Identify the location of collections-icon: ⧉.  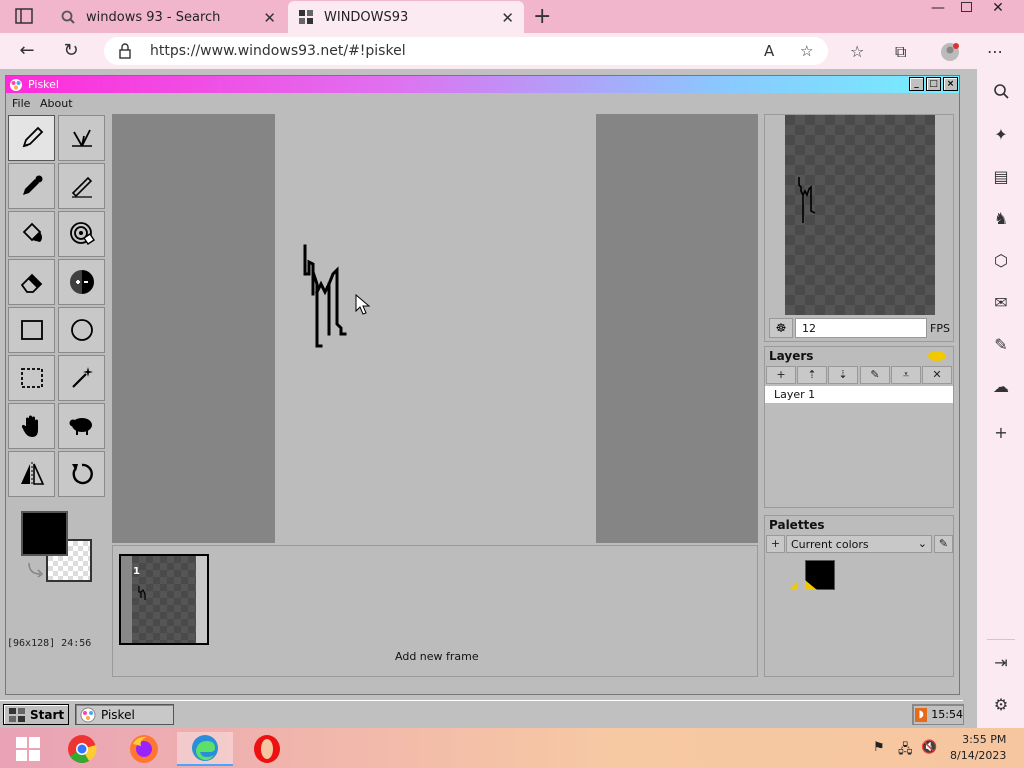
(900, 52).